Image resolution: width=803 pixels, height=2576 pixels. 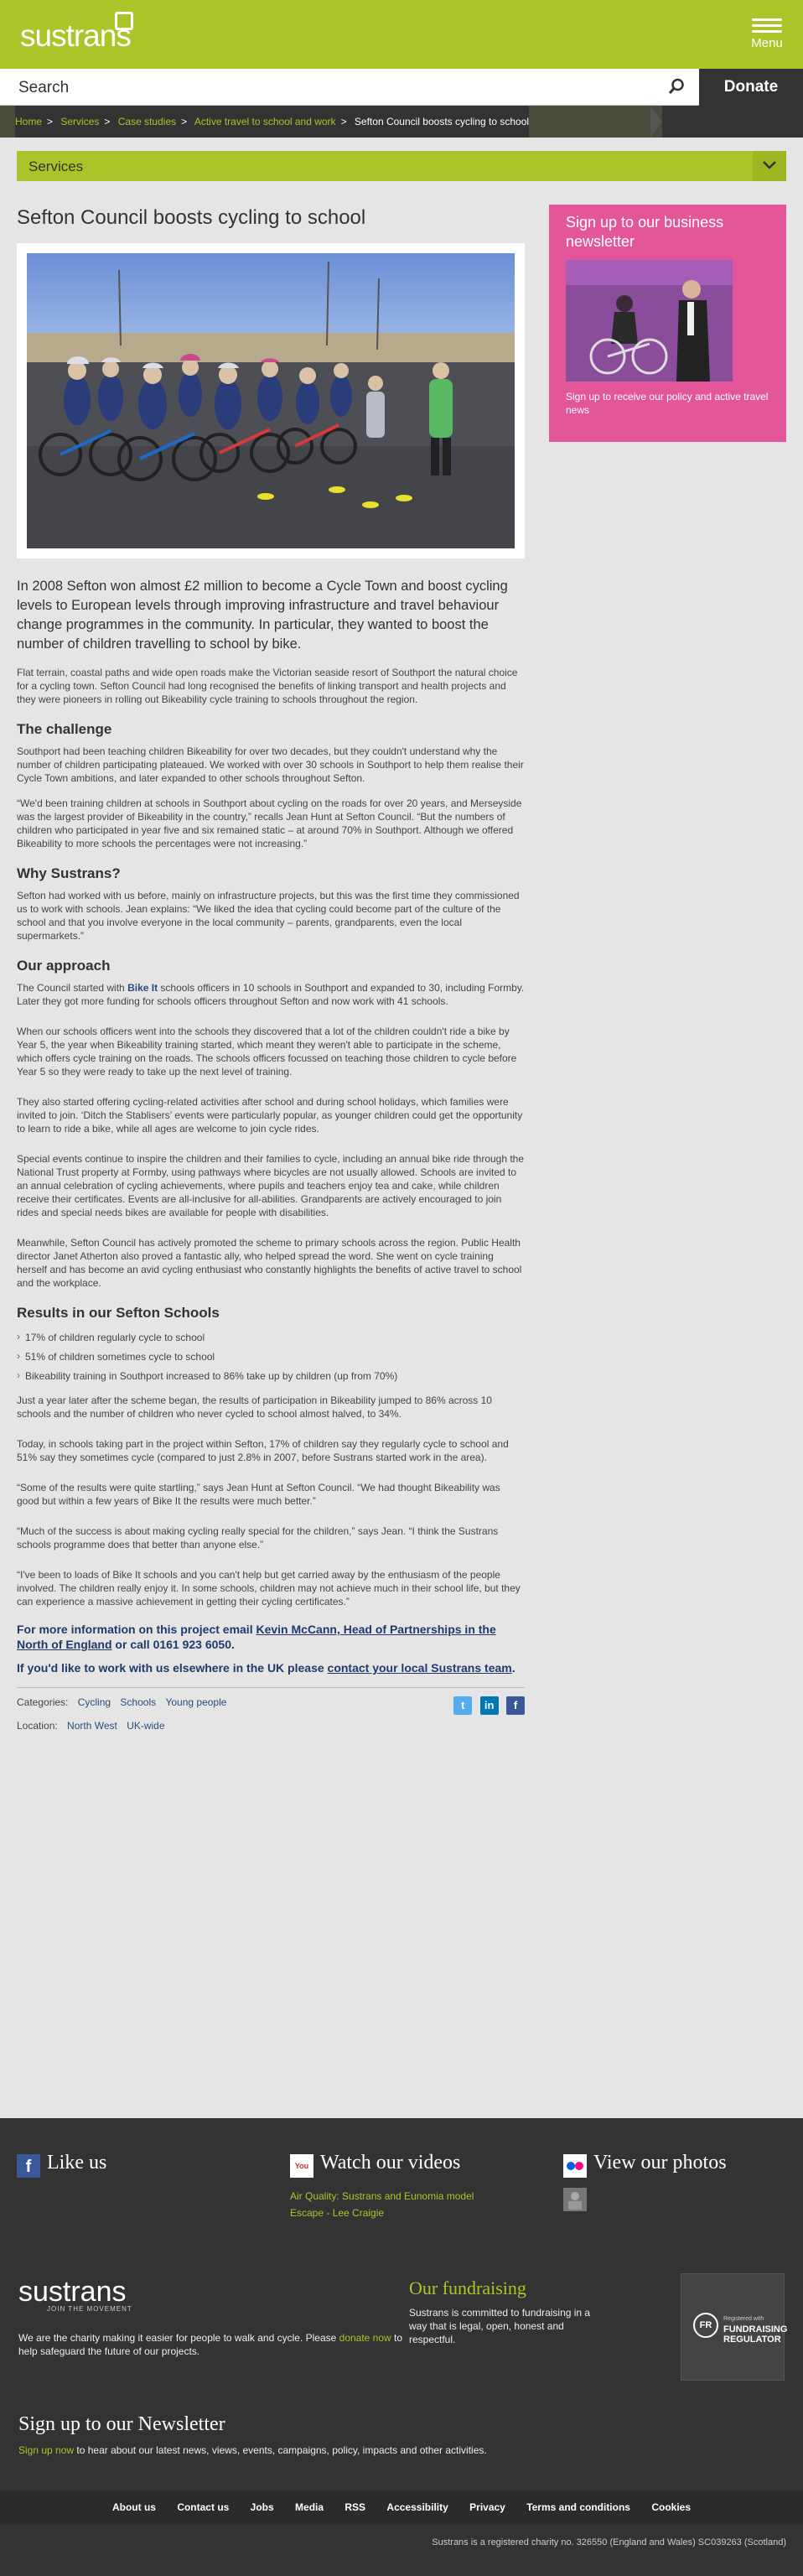 What do you see at coordinates (192, 217) in the screenshot?
I see `page-title: Sefton Council boosts cycling to school` at bounding box center [192, 217].